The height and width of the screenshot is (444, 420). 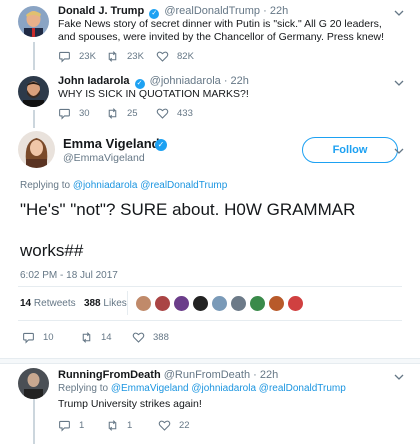 I want to click on retweet-count: 1, so click(x=130, y=425).